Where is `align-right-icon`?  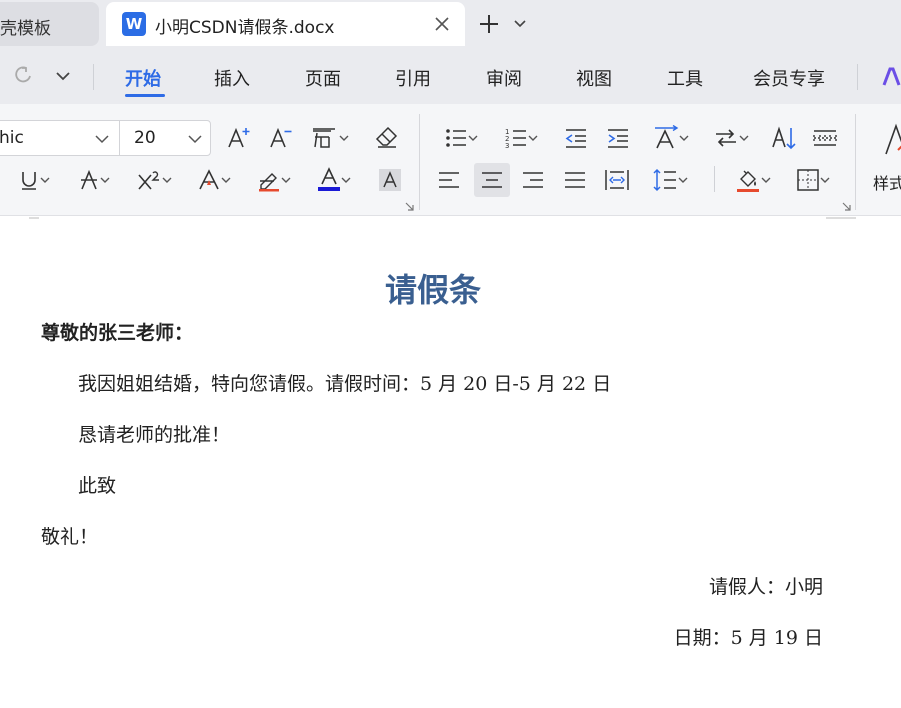 align-right-icon is located at coordinates (533, 180).